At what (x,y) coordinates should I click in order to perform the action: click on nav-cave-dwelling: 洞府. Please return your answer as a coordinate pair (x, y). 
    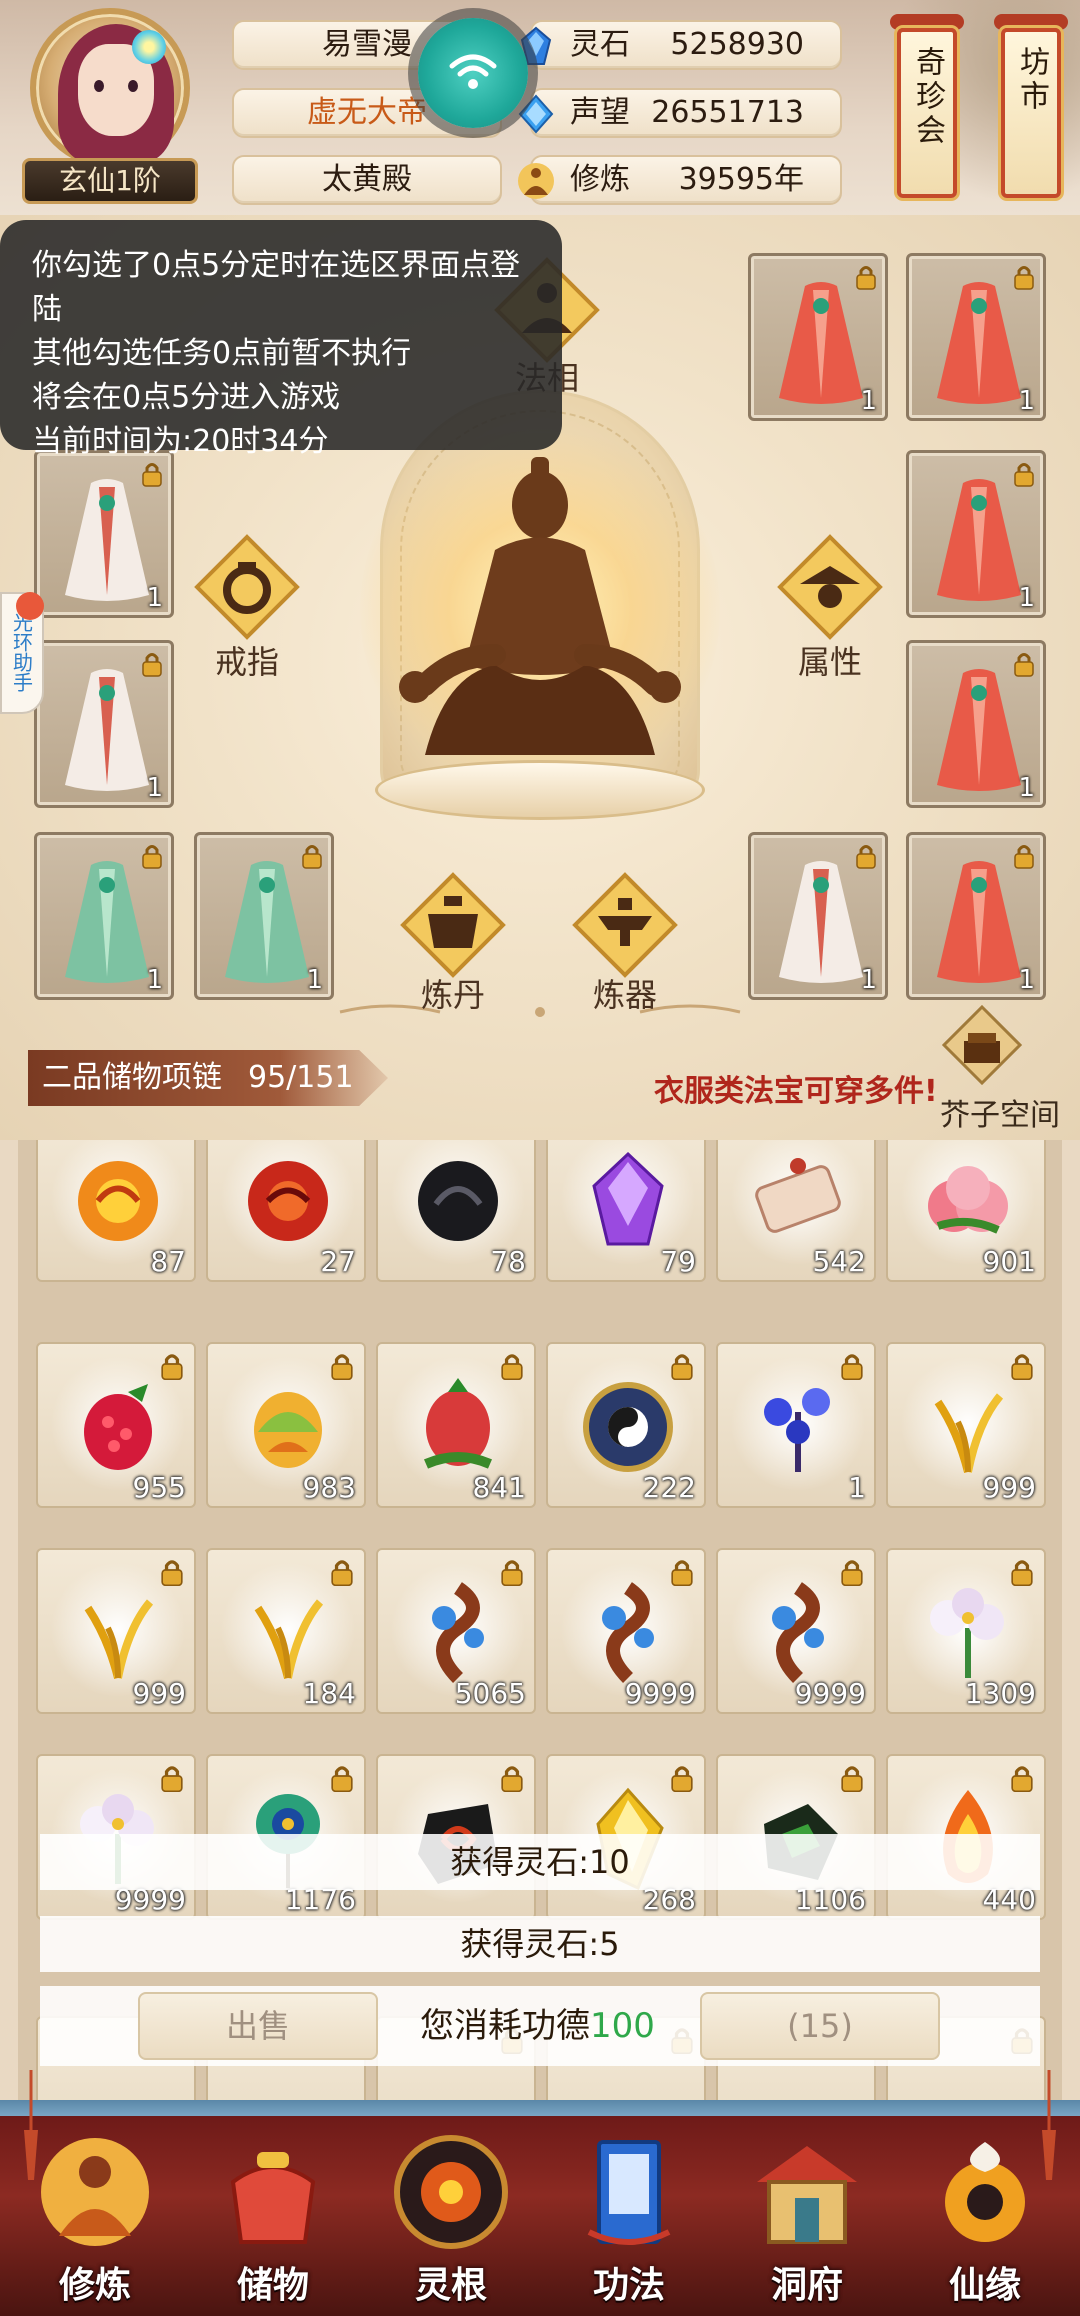
    Looking at the image, I should click on (807, 2216).